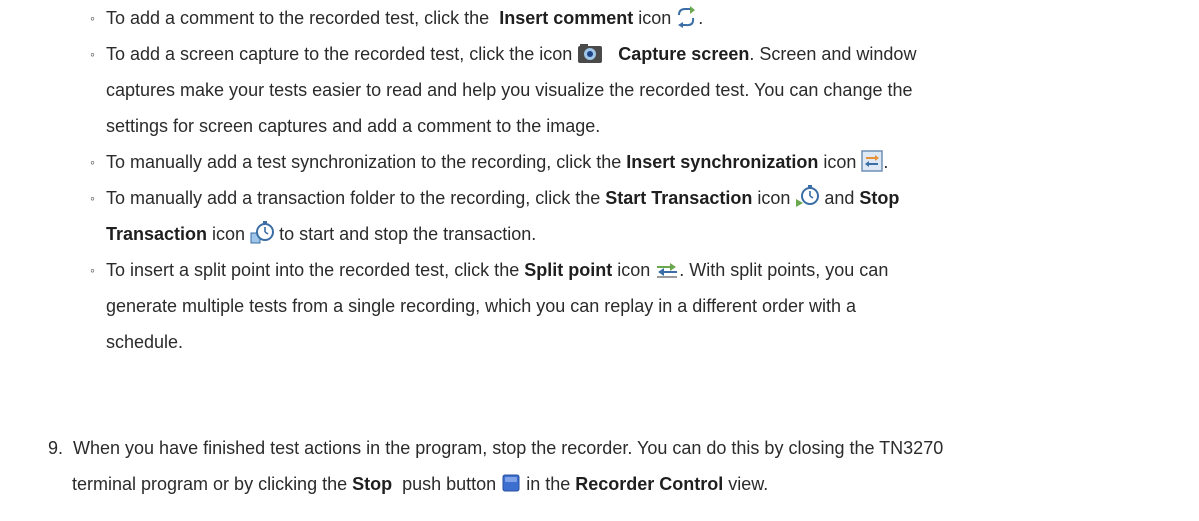  What do you see at coordinates (679, 198) in the screenshot?
I see `item-bold: Start Transaction` at bounding box center [679, 198].